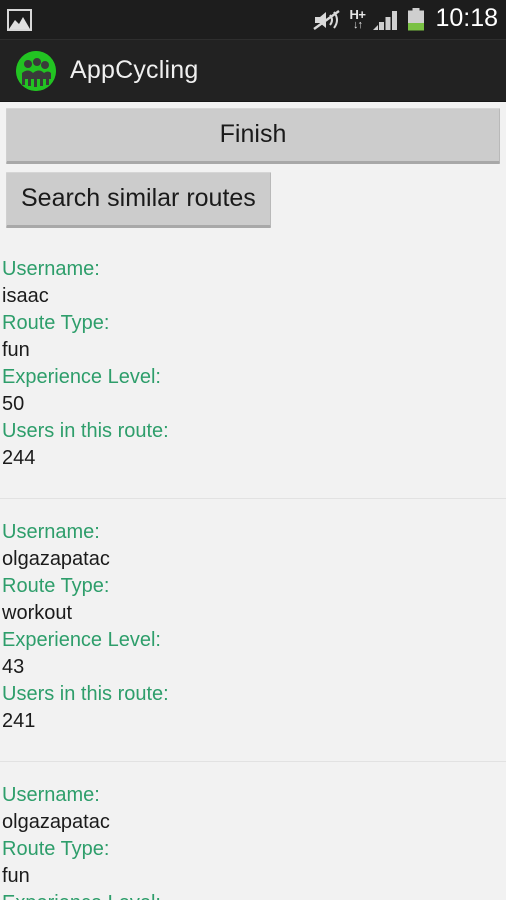 This screenshot has height=900, width=506. I want to click on volume-mute-vibrate-icon, so click(327, 20).